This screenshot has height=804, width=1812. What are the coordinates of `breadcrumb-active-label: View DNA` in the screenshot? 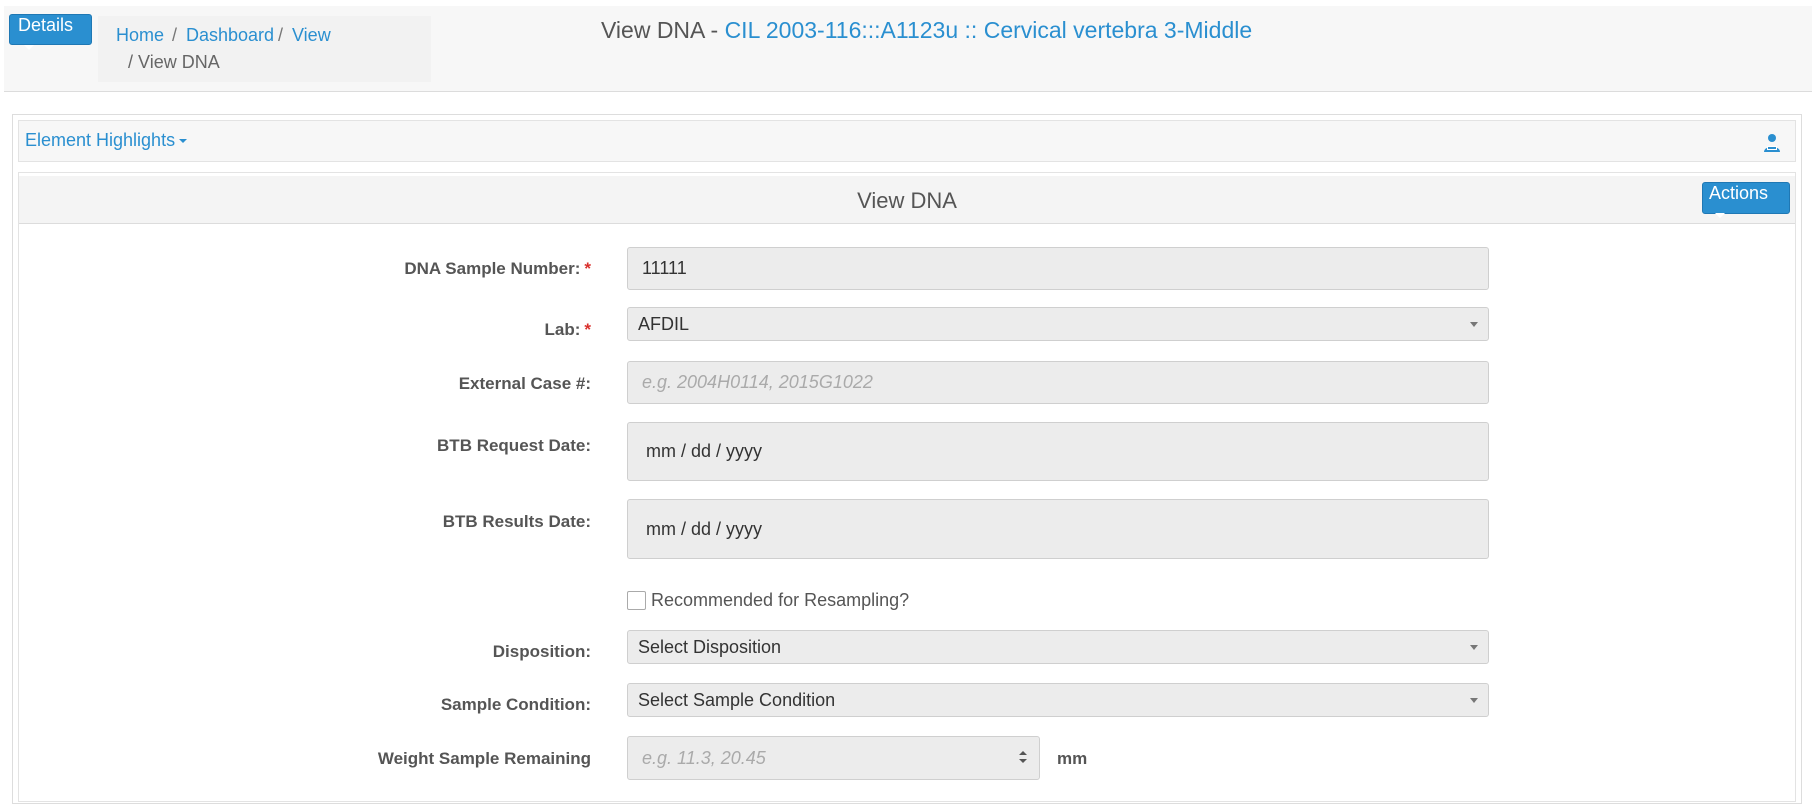 It's located at (179, 62).